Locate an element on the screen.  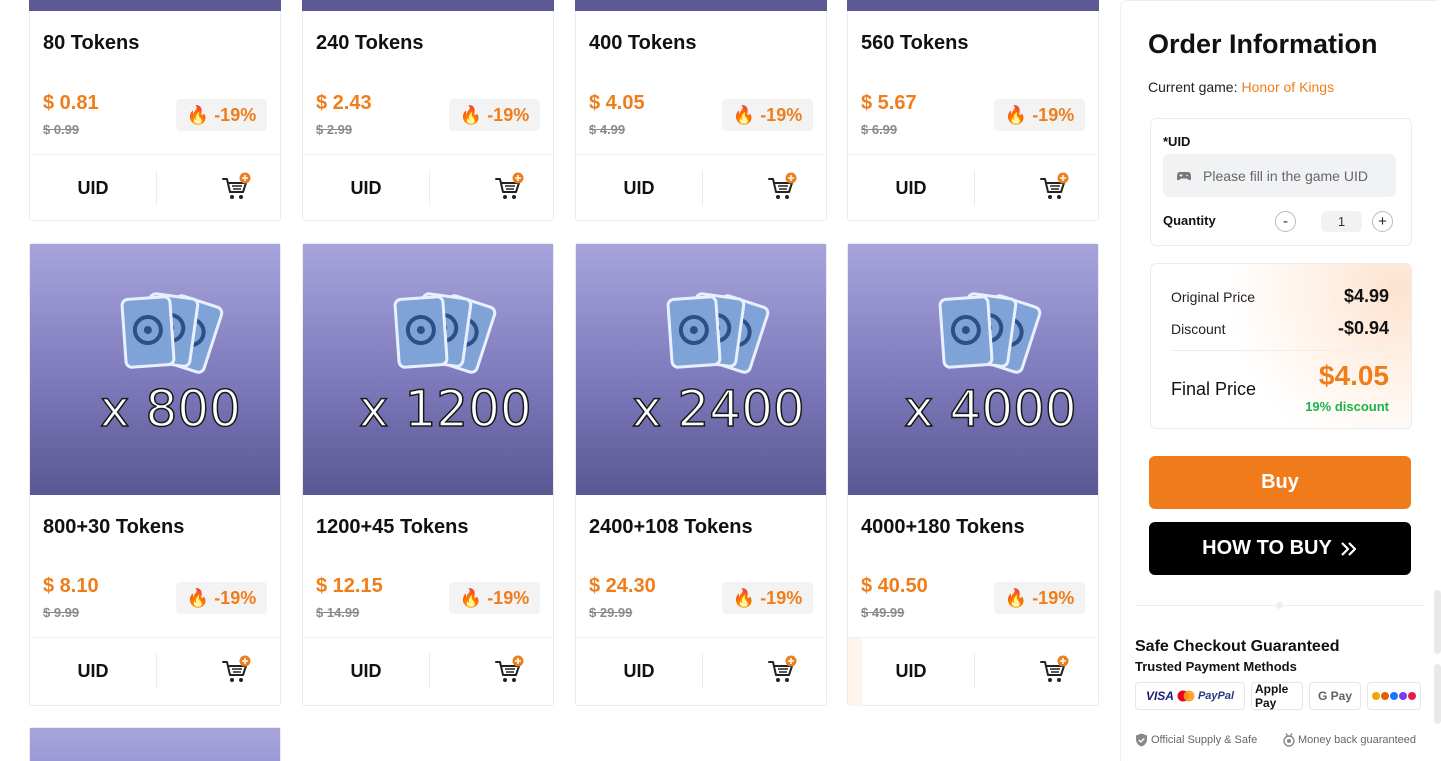
product-title: 80 Tokens is located at coordinates (91, 43).